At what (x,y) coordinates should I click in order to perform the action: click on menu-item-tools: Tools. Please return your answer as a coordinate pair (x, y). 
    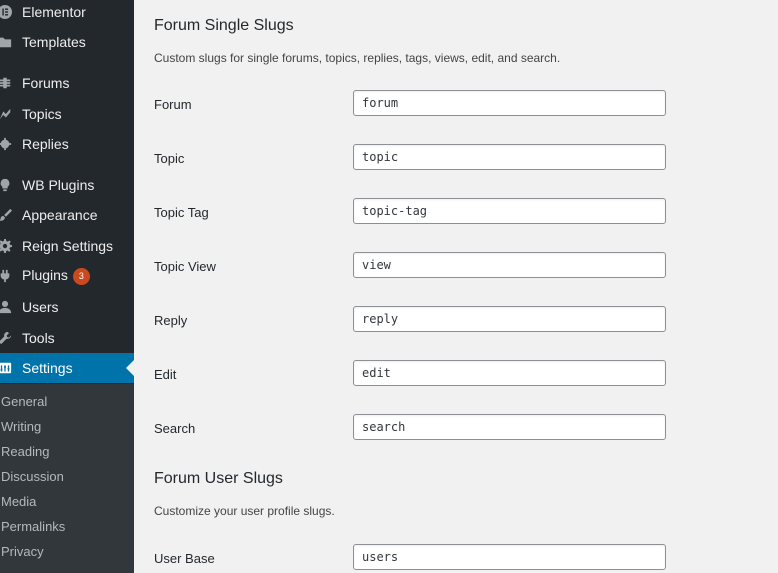
    Looking at the image, I should click on (67, 338).